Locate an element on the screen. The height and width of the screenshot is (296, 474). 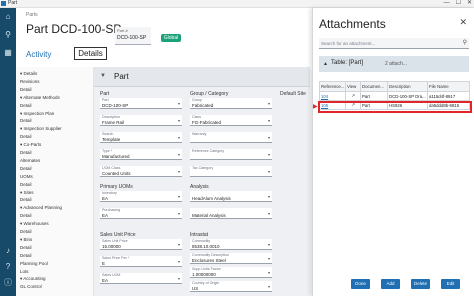
tree-item: ▾ Alternate Methods is located at coordinates (40, 98).